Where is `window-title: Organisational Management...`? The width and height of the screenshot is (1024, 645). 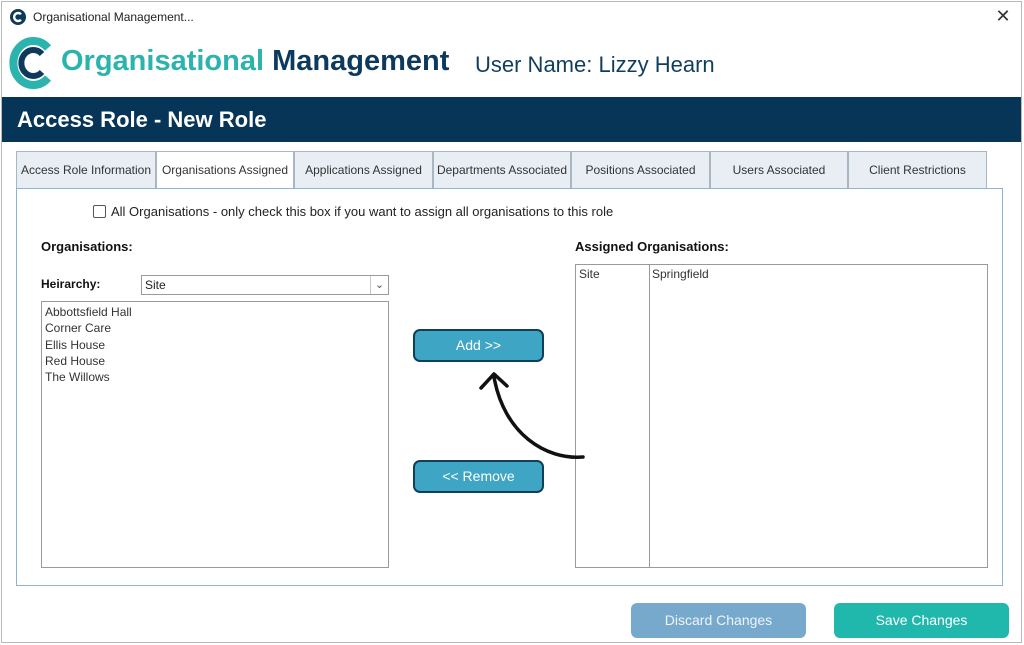
window-title: Organisational Management... is located at coordinates (113, 17).